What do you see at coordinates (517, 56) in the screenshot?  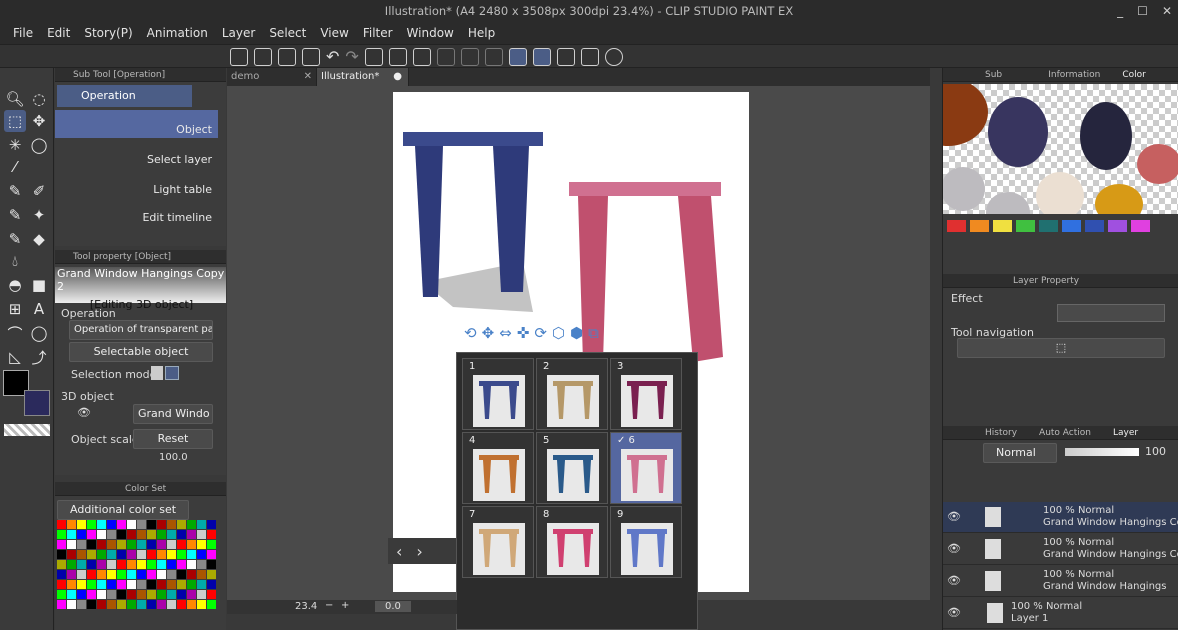 I see `snap-ruler-icon` at bounding box center [517, 56].